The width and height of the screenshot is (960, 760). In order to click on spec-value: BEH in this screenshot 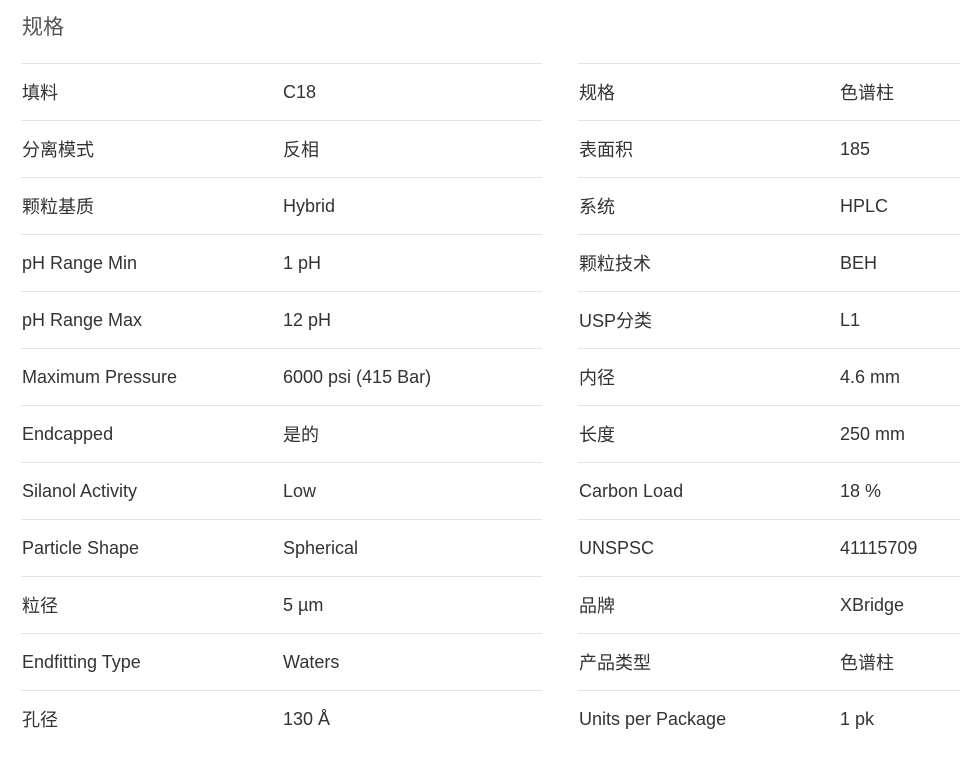, I will do `click(859, 262)`.